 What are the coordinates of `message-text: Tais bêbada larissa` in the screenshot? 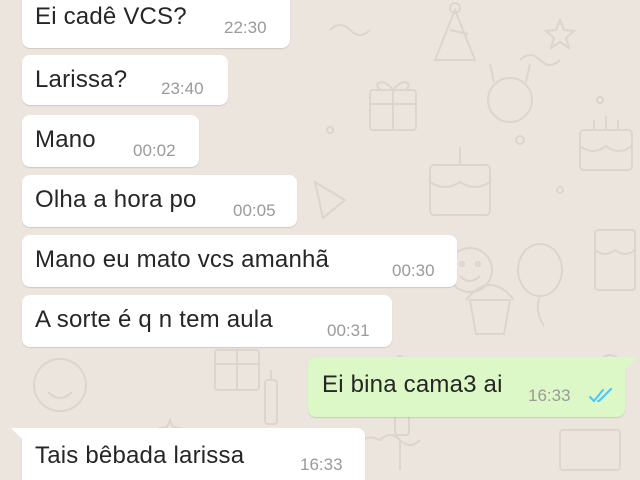 It's located at (140, 455).